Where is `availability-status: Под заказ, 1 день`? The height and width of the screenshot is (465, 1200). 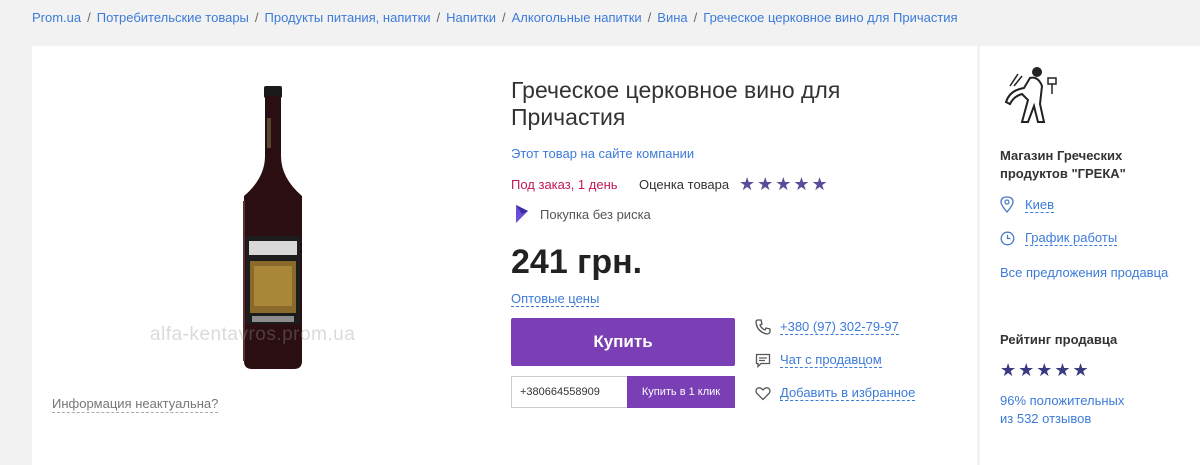 availability-status: Под заказ, 1 день is located at coordinates (564, 184).